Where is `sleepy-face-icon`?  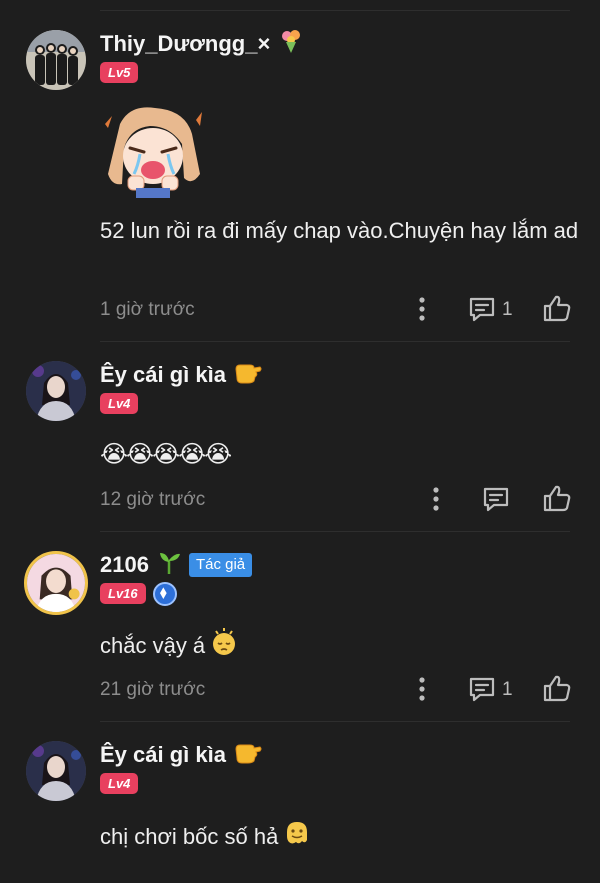 sleepy-face-icon is located at coordinates (224, 647).